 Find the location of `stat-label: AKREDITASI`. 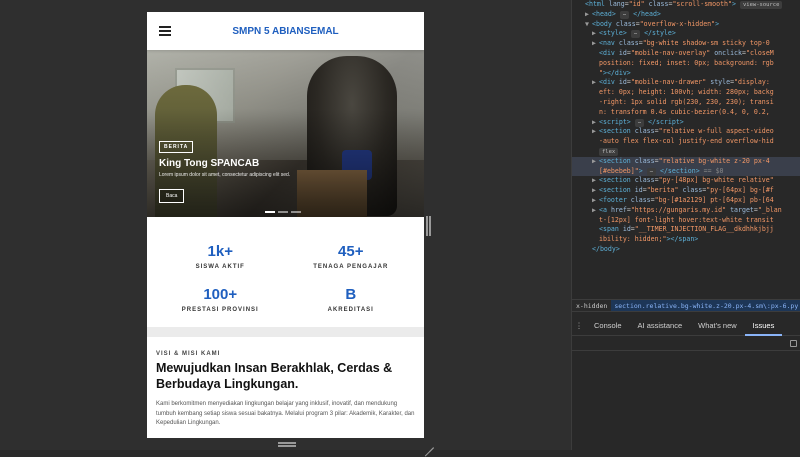

stat-label: AKREDITASI is located at coordinates (350, 310).